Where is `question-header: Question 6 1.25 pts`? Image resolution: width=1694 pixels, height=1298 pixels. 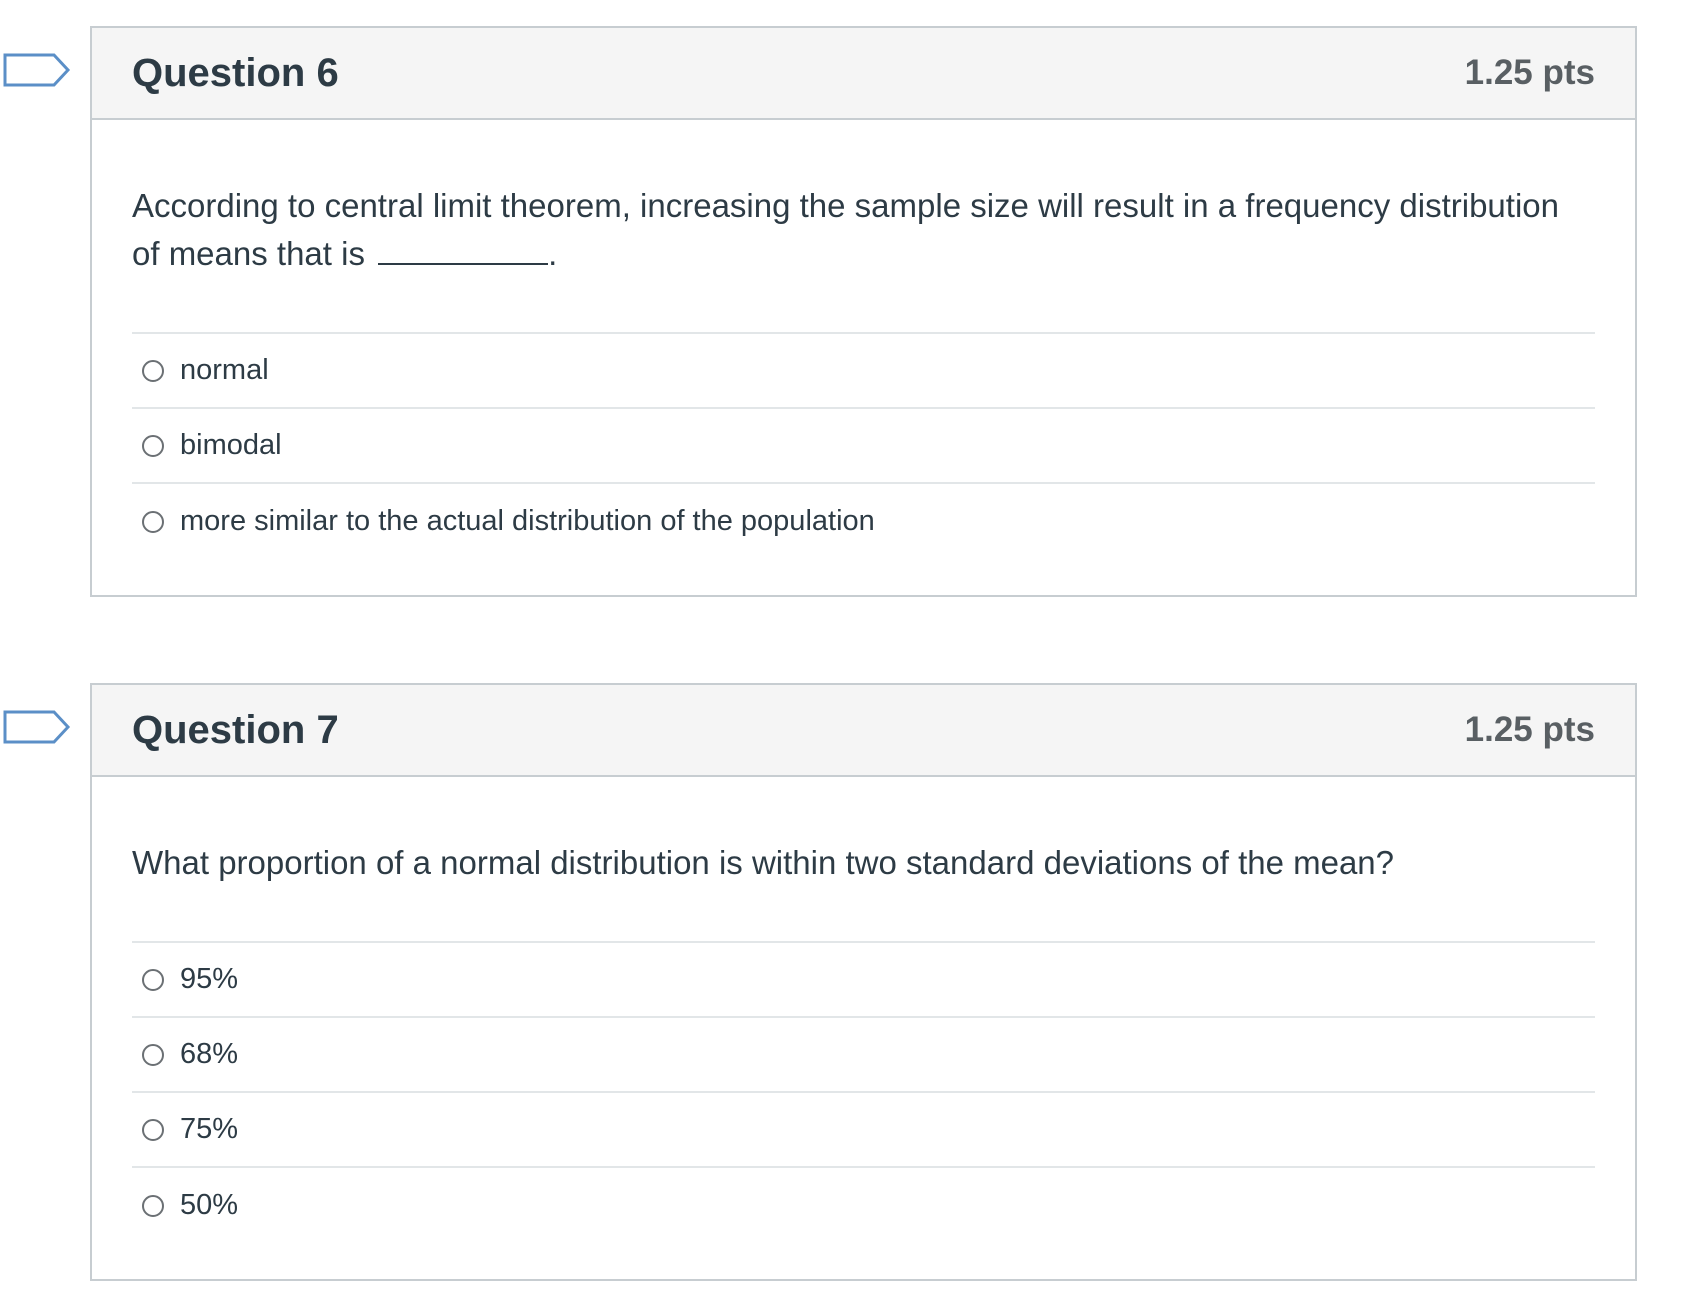 question-header: Question 6 1.25 pts is located at coordinates (863, 74).